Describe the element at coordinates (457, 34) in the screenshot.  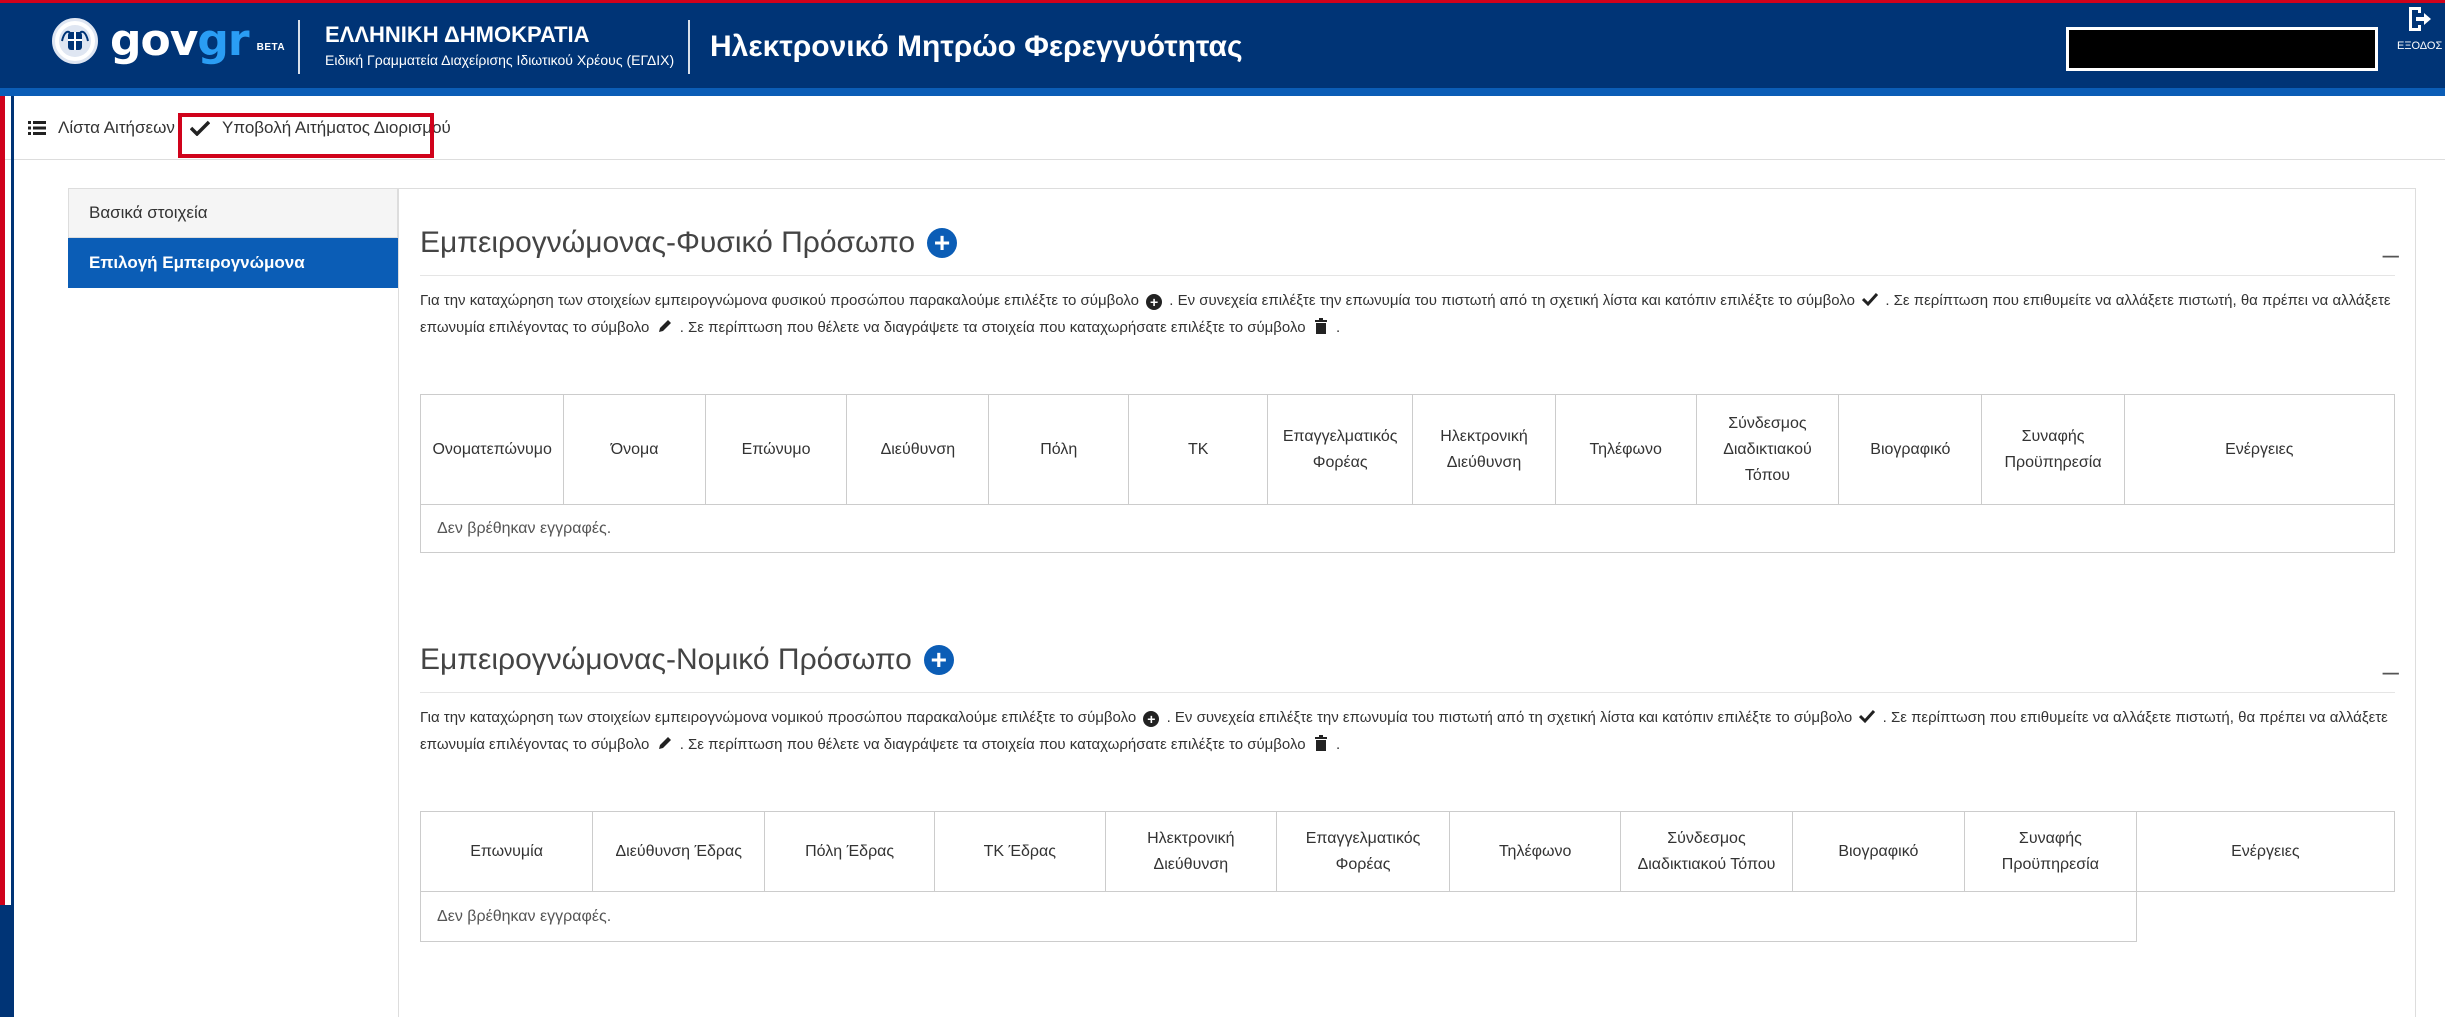
I see `ministry-title: ΕΛΛΗΝΙΚΗ ΔΗΜΟΚΡΑΤΙΑ` at that location.